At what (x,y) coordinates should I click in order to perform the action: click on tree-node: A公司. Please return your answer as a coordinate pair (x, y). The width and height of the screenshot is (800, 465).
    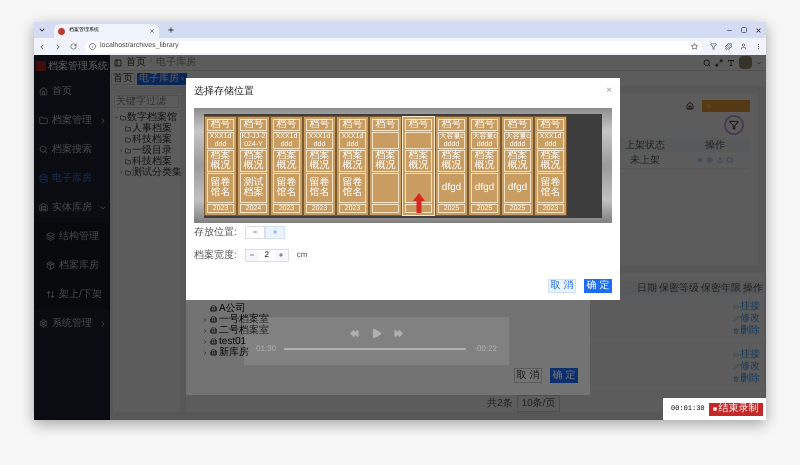
    Looking at the image, I should click on (232, 309).